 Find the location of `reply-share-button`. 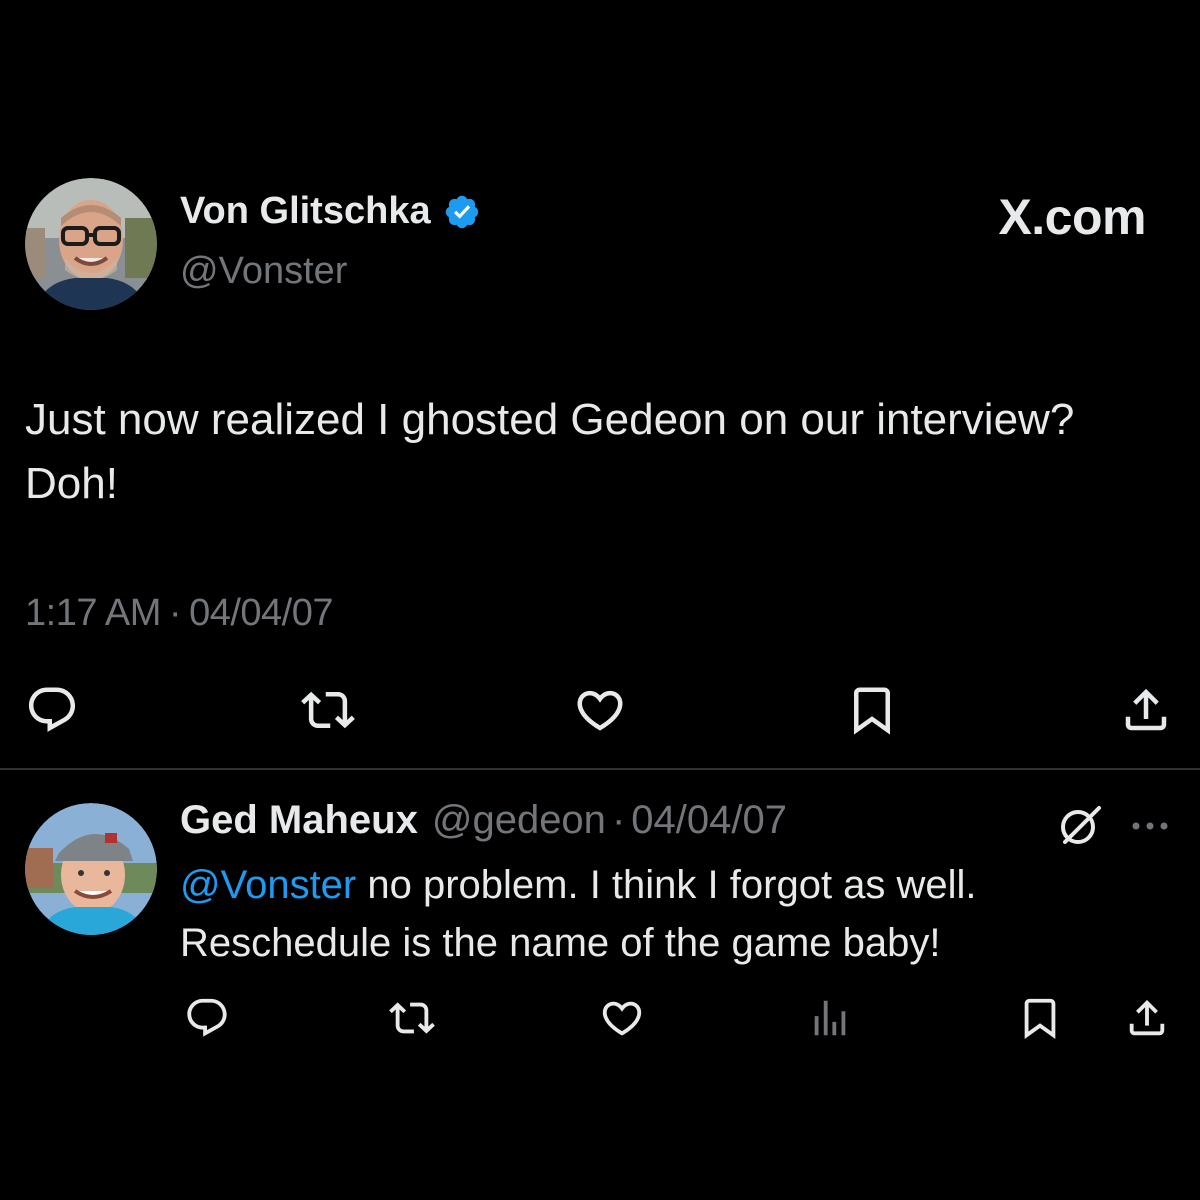

reply-share-button is located at coordinates (1147, 1018).